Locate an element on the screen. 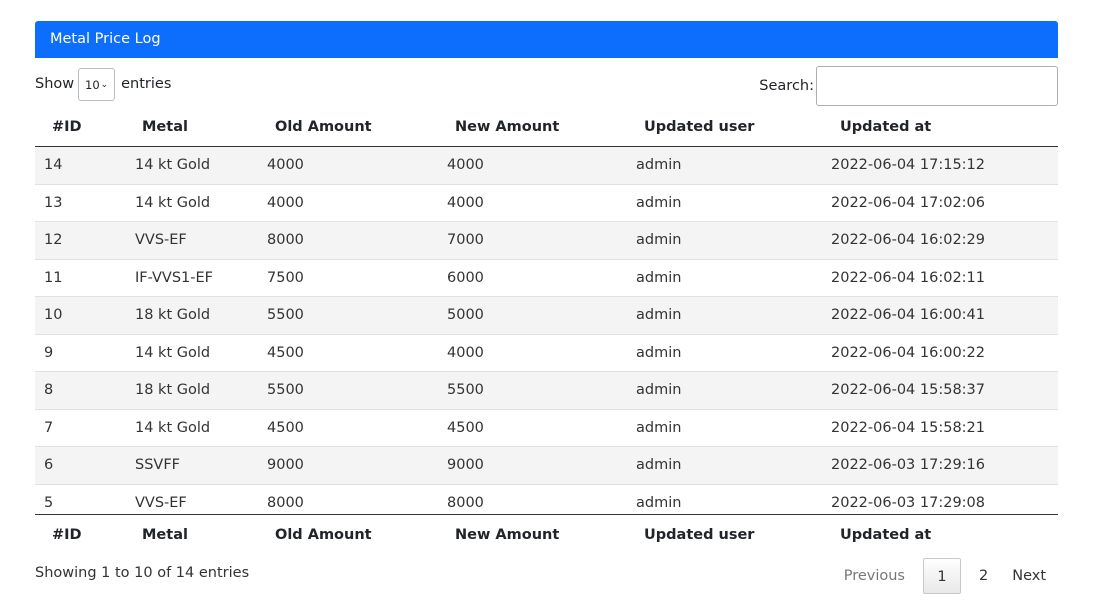 The height and width of the screenshot is (600, 1100). cell-new-amount: 5000 is located at coordinates (541, 315).